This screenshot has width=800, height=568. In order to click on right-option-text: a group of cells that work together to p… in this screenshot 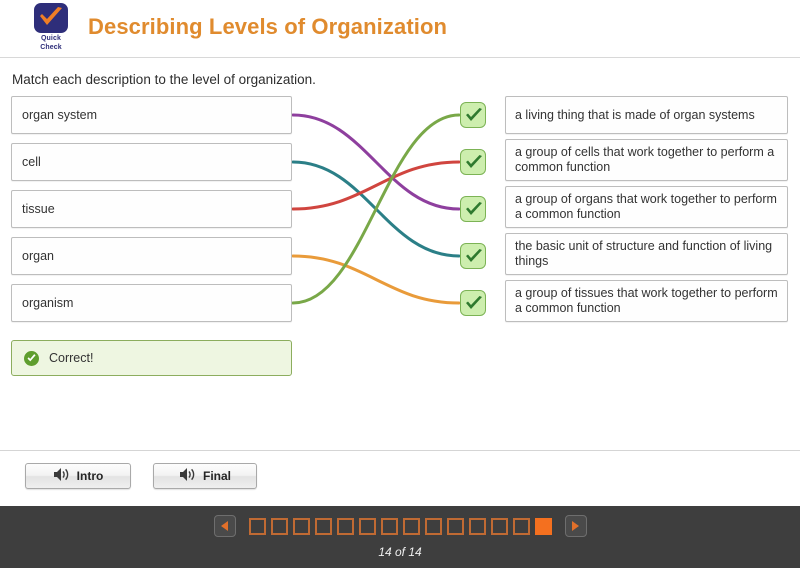, I will do `click(645, 159)`.